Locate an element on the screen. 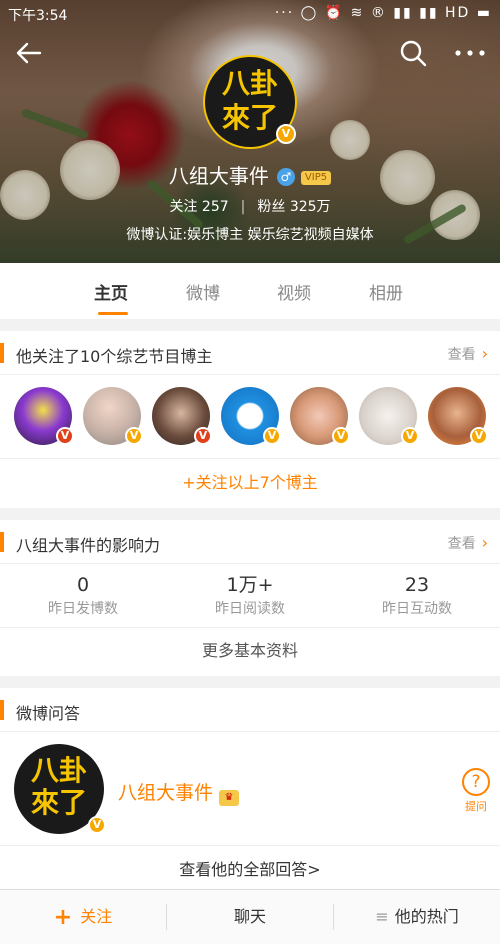 The image size is (500, 944). stat-interactions: 23 昨日互动数 is located at coordinates (417, 596).